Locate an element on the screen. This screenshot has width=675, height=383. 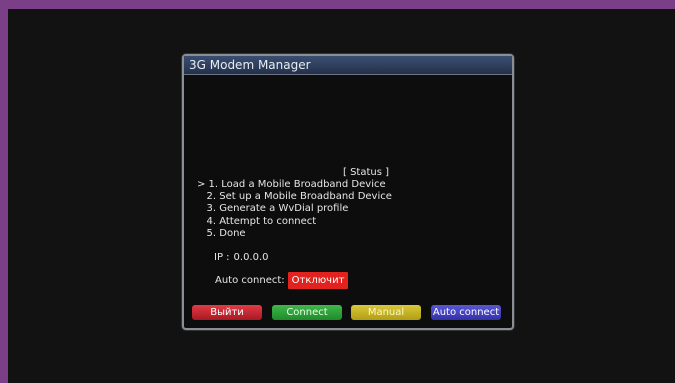
menu-item-done: 5. Done is located at coordinates (294, 234).